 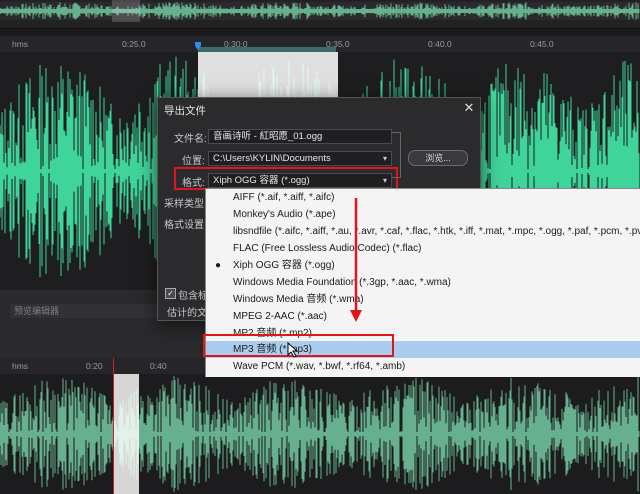 I want to click on filename-label: 文件名:, so click(x=190, y=139).